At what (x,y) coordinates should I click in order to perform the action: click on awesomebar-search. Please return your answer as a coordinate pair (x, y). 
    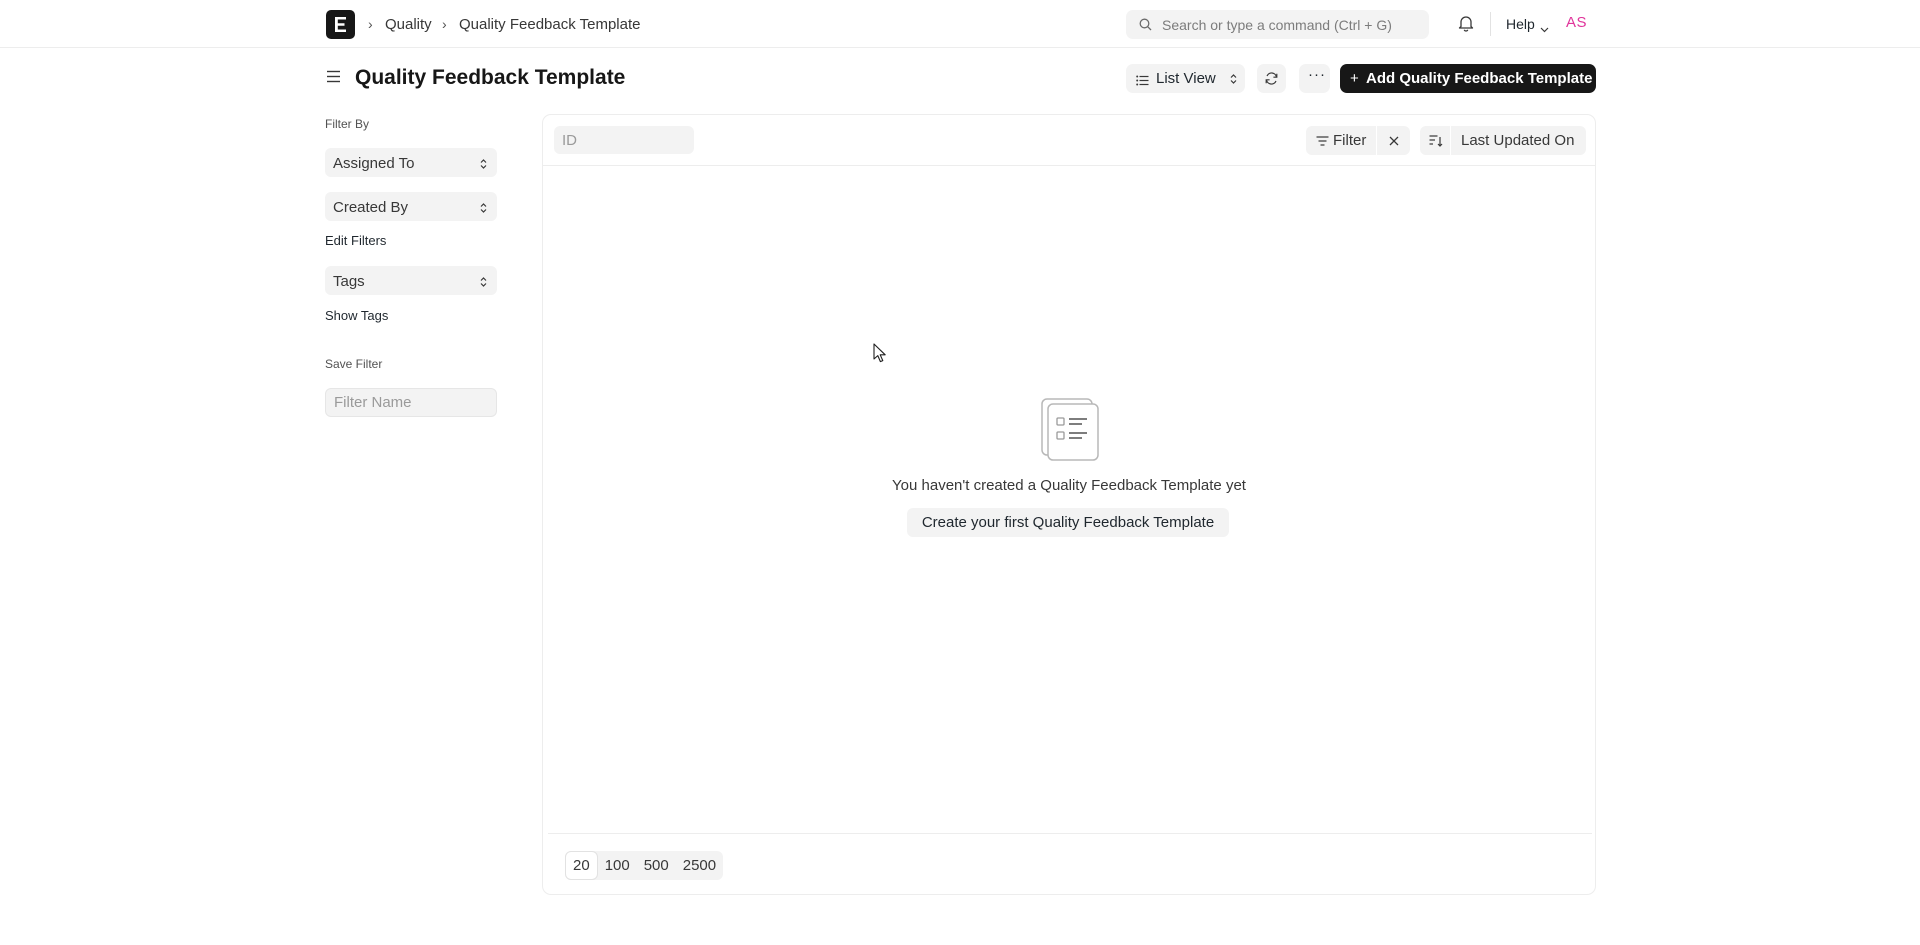
    Looking at the image, I should click on (1277, 24).